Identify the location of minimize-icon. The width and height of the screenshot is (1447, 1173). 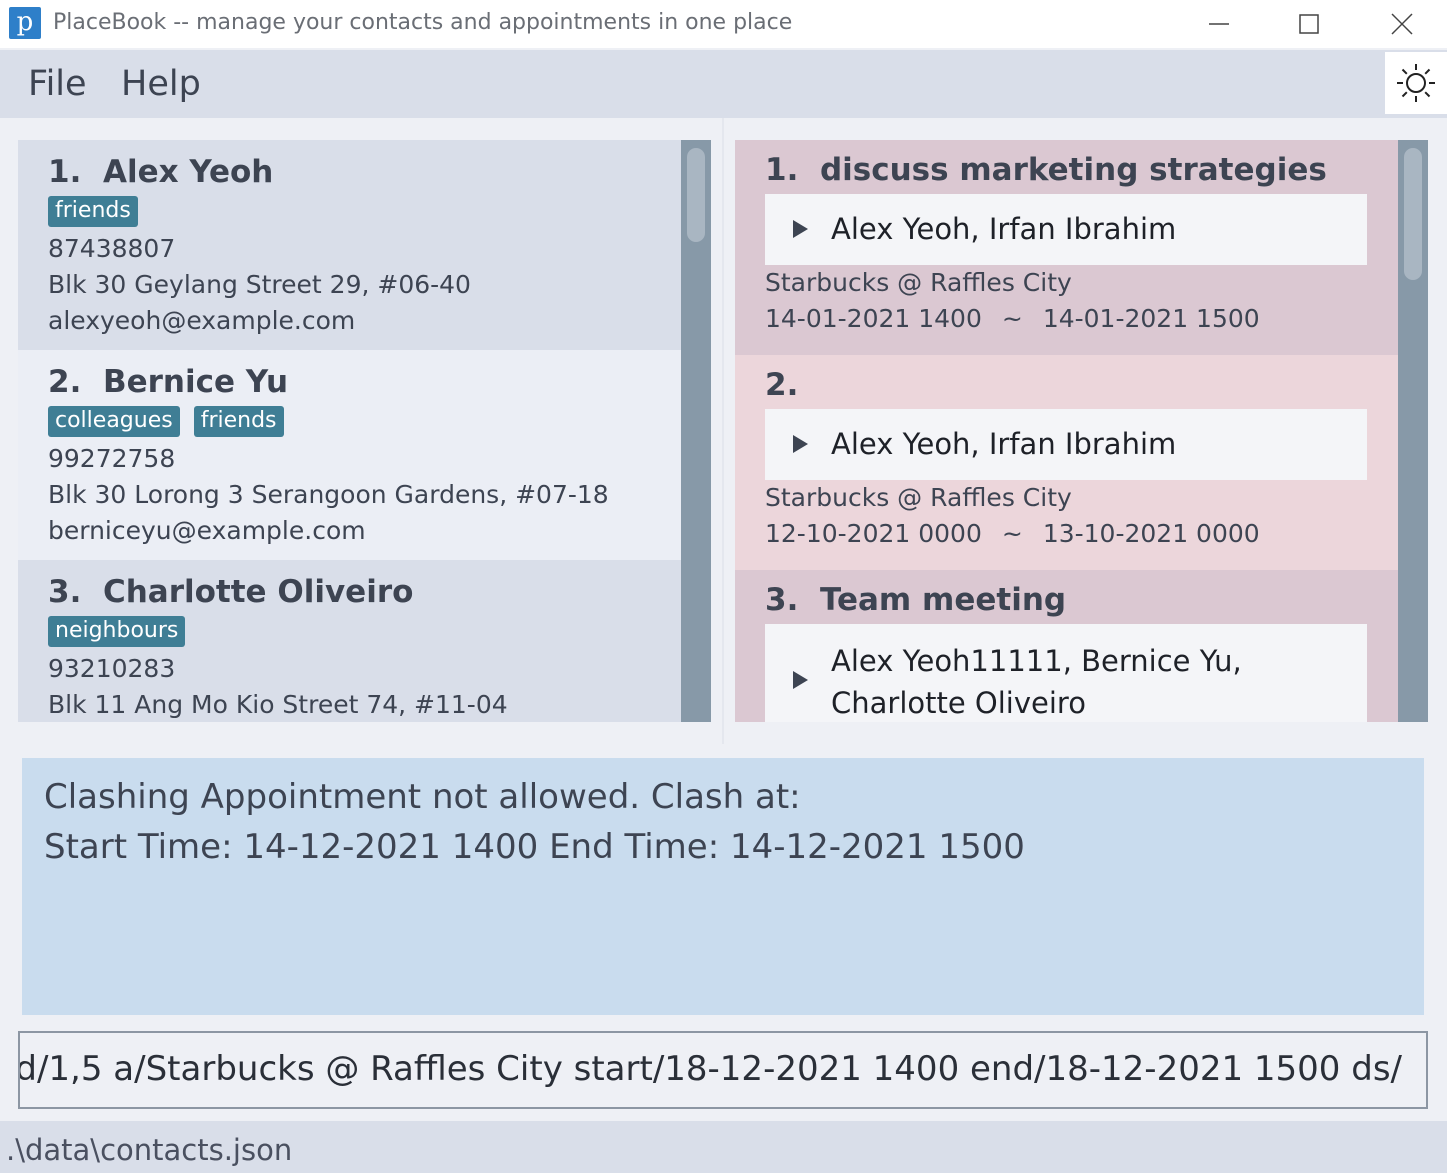
(1219, 24).